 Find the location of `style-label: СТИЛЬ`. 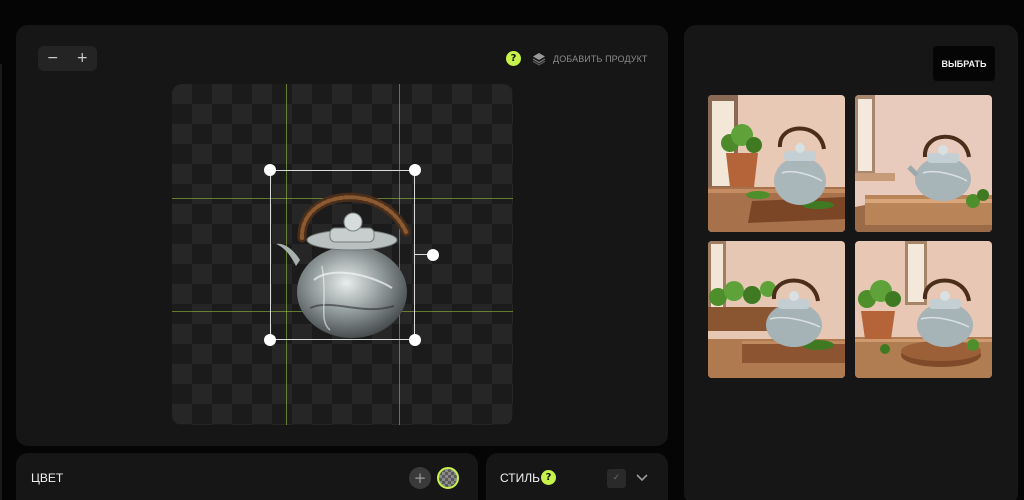

style-label: СТИЛЬ is located at coordinates (520, 478).